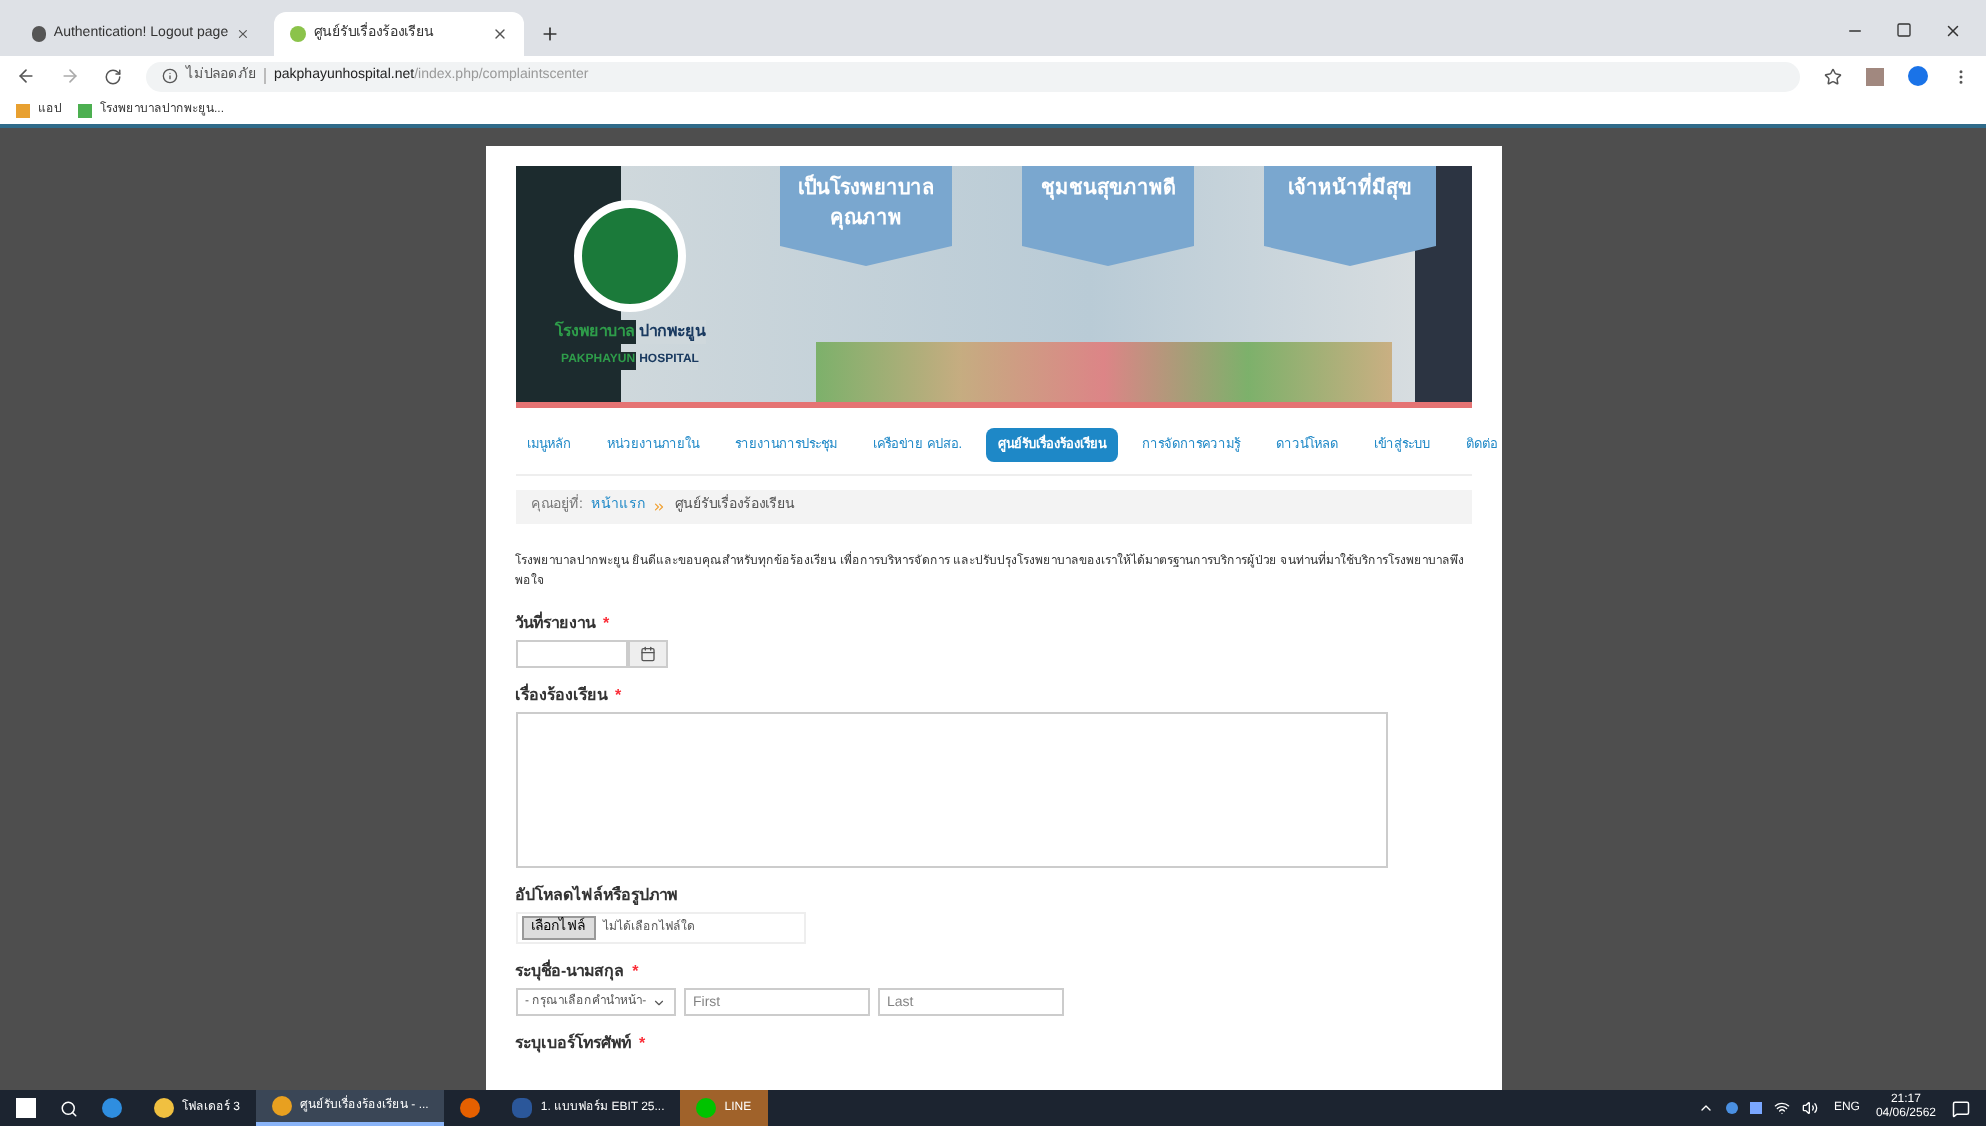  What do you see at coordinates (1961, 1108) in the screenshot?
I see `notification-icon` at bounding box center [1961, 1108].